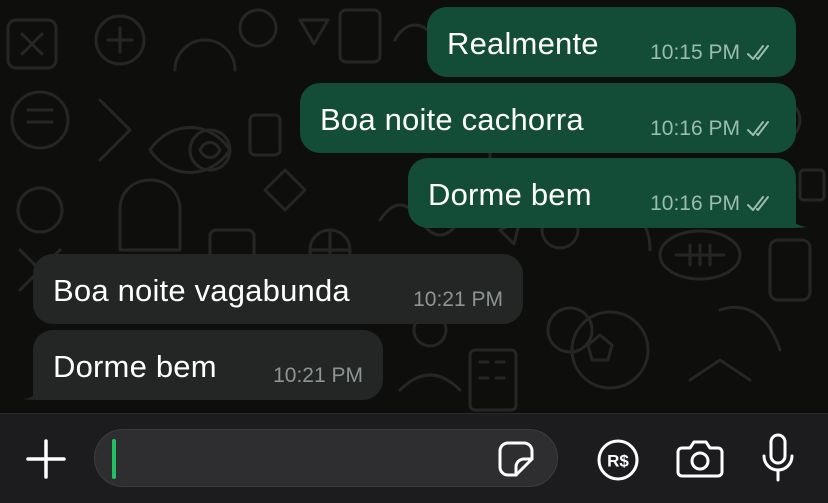 The image size is (828, 503). What do you see at coordinates (523, 43) in the screenshot?
I see `message-text: Realmente` at bounding box center [523, 43].